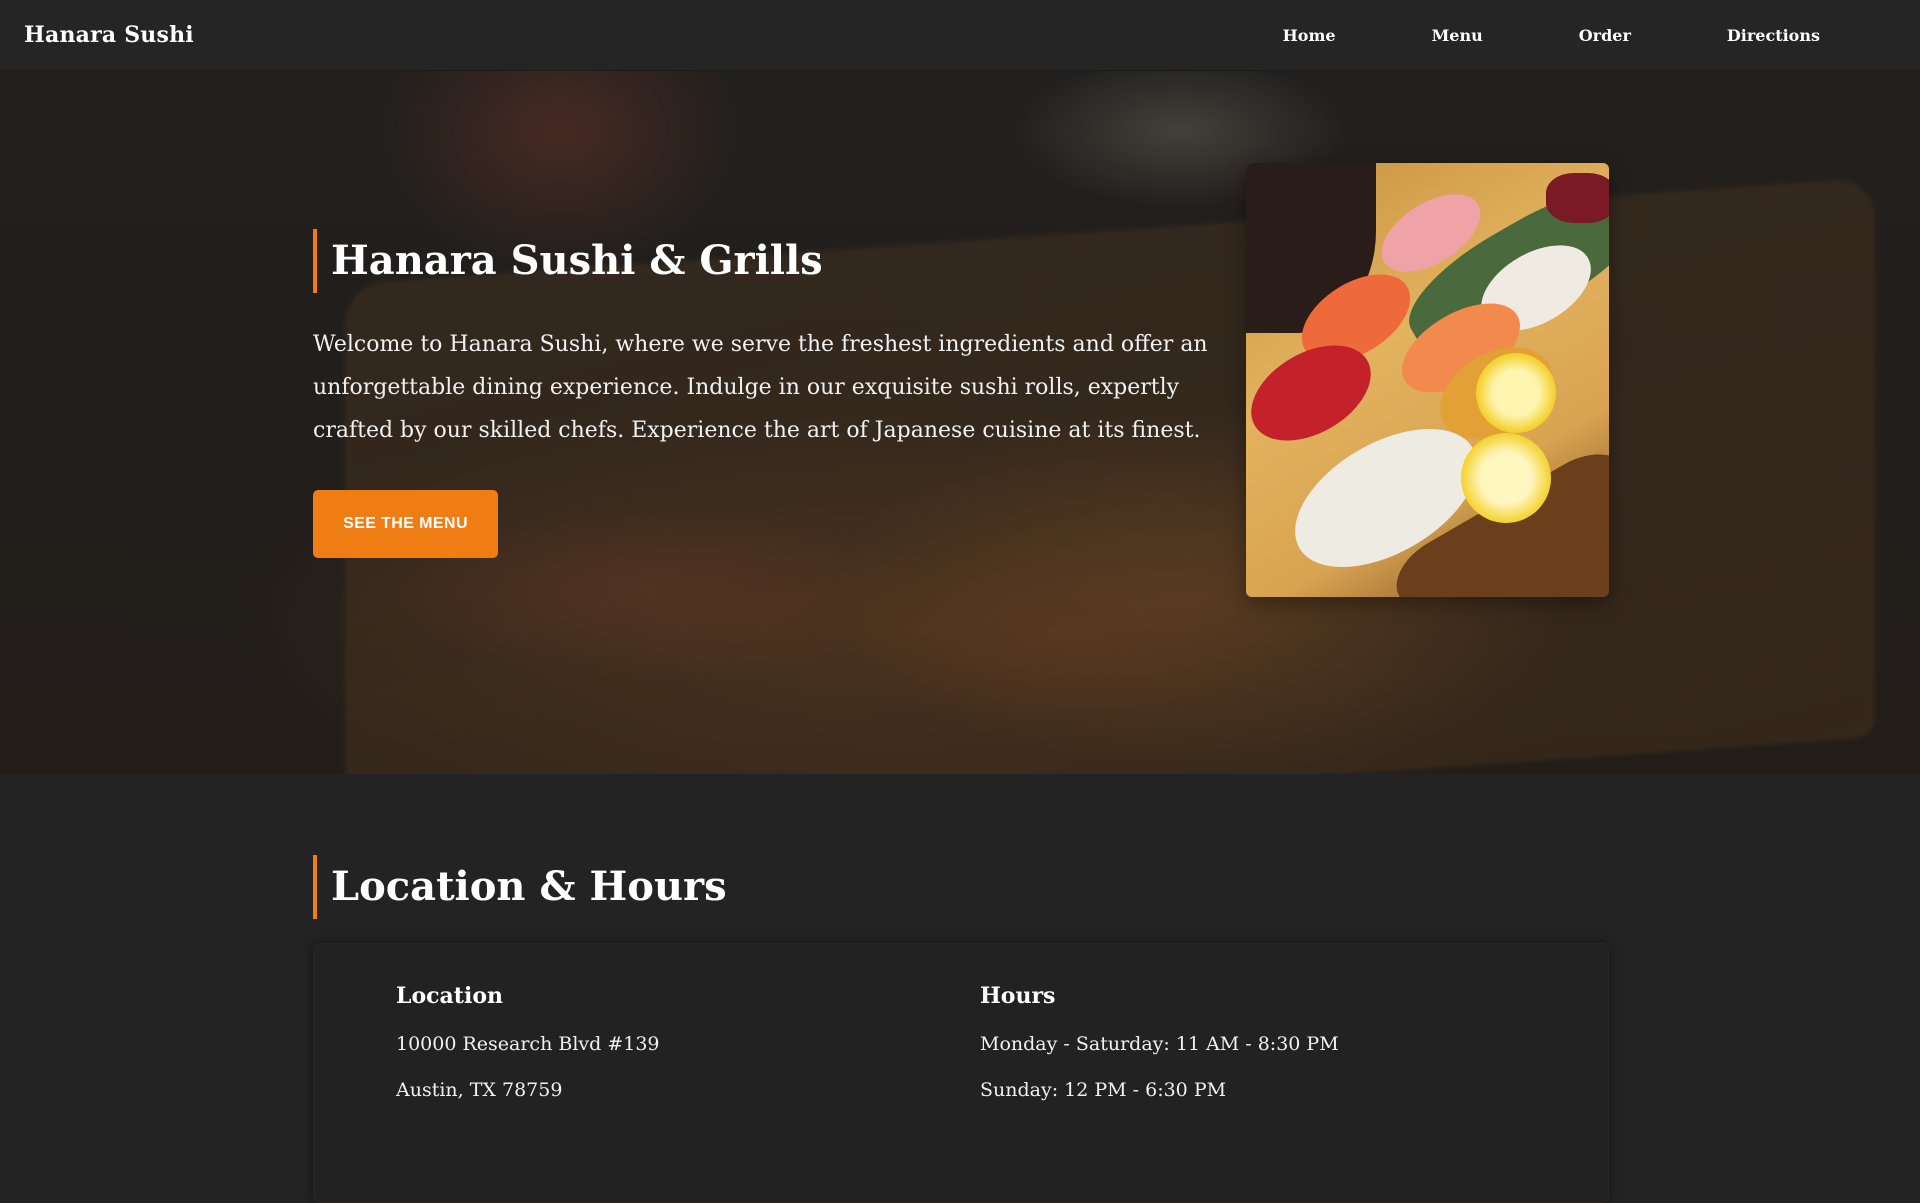  I want to click on hours-weekday: Monday - Saturday: 11 AM - 8:30 PM, so click(1159, 1044).